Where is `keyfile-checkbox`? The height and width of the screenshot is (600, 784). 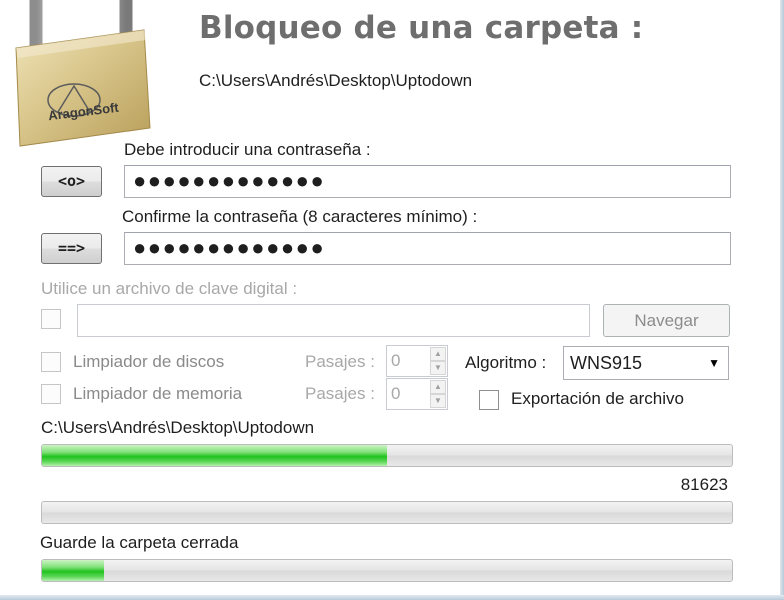
keyfile-checkbox is located at coordinates (51, 319).